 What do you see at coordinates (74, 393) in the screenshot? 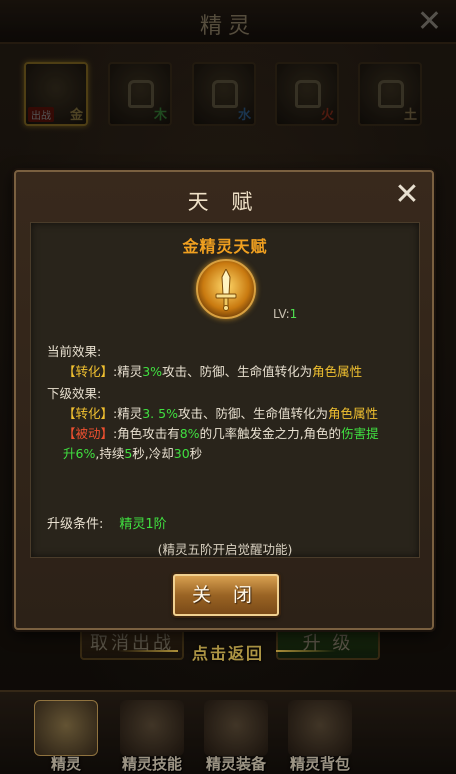
I see `next-effect-label: 下级效果:` at bounding box center [74, 393].